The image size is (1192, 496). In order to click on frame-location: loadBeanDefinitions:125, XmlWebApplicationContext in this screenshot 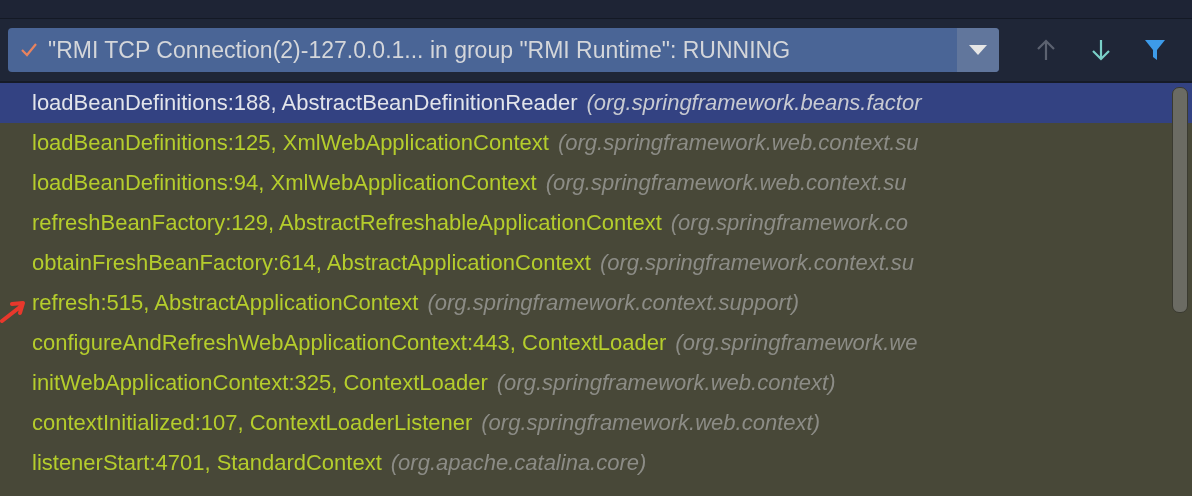, I will do `click(290, 143)`.